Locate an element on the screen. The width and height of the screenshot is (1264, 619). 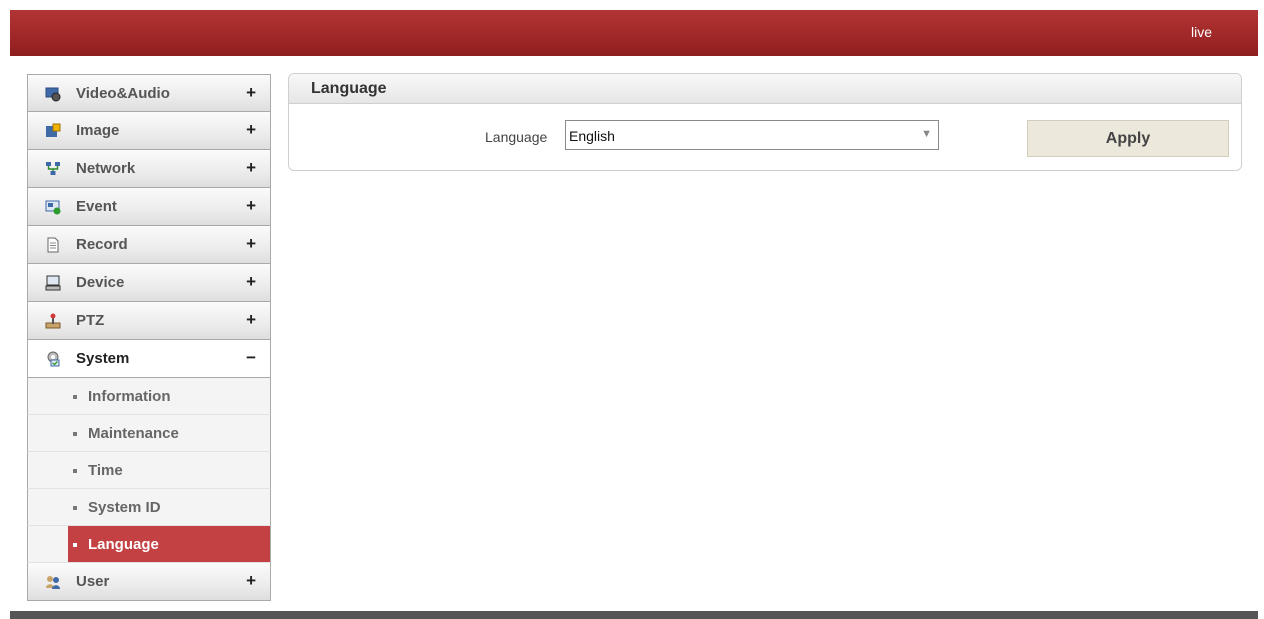
sidebar-item-label: Device is located at coordinates (100, 282).